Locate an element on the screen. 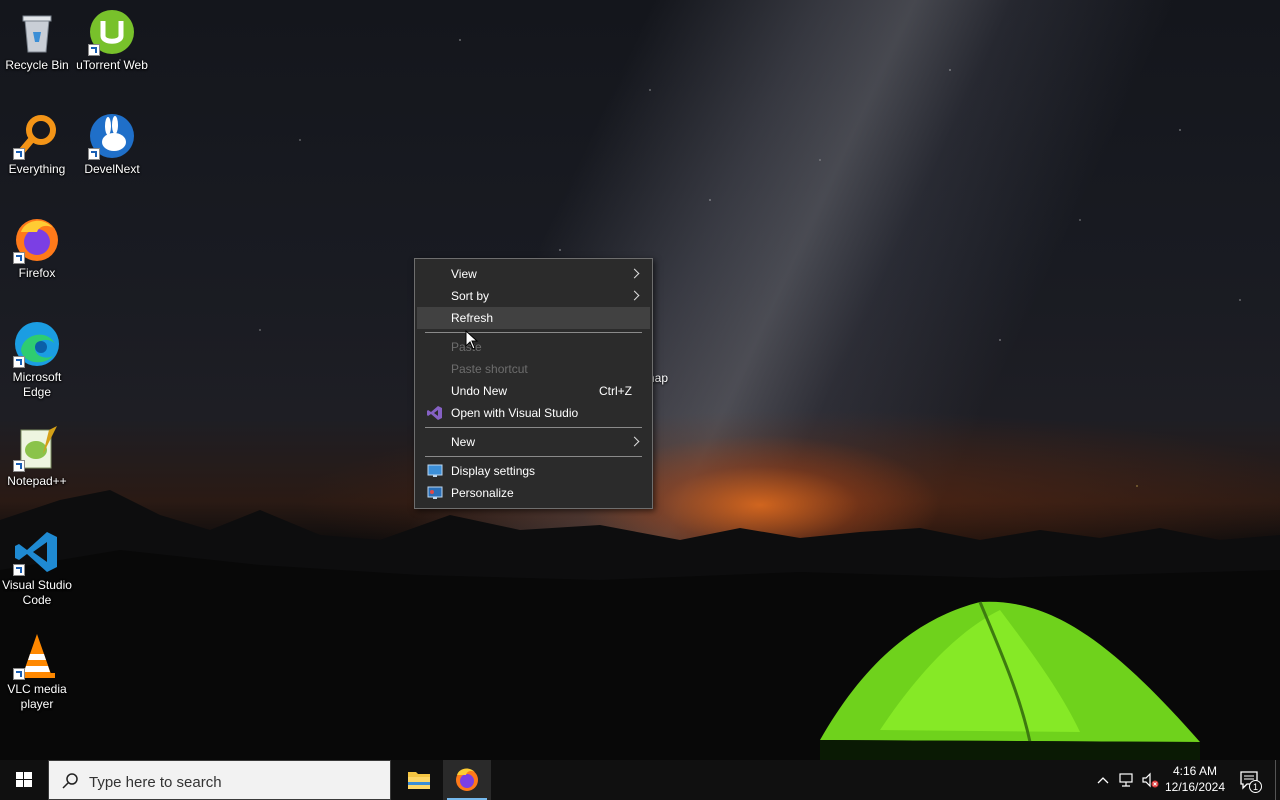 Image resolution: width=1280 pixels, height=800 pixels. menu-item-new: New is located at coordinates (533, 442).